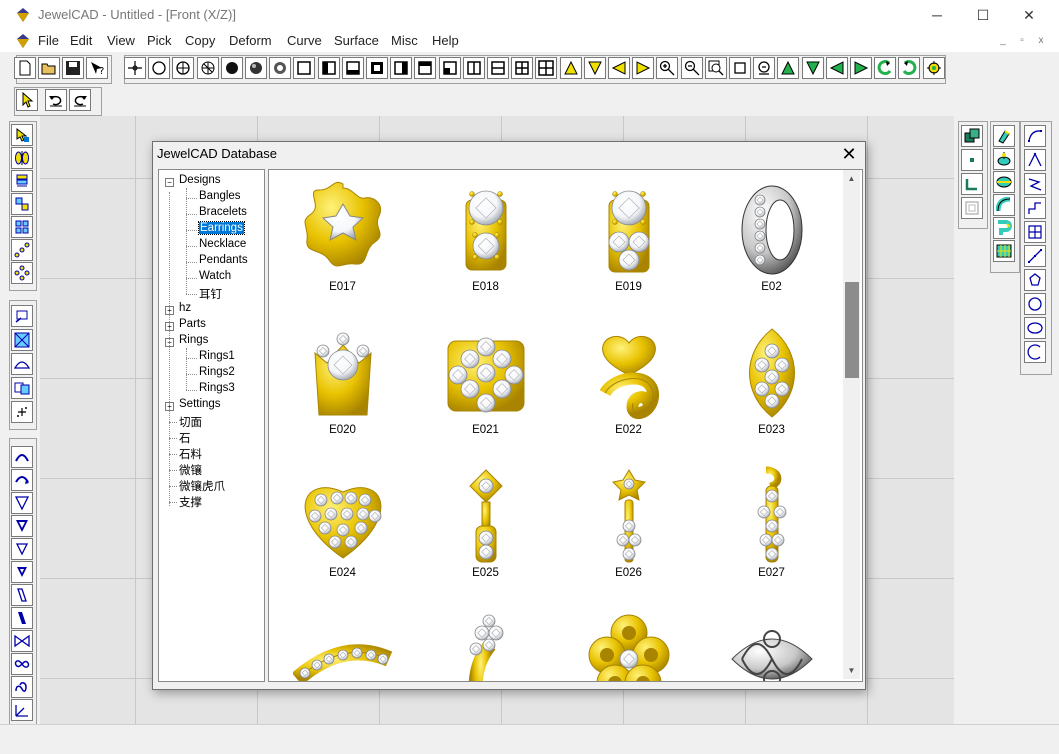 The height and width of the screenshot is (754, 1059). Describe the element at coordinates (643, 68) in the screenshot. I see `triangle-right-button` at that location.